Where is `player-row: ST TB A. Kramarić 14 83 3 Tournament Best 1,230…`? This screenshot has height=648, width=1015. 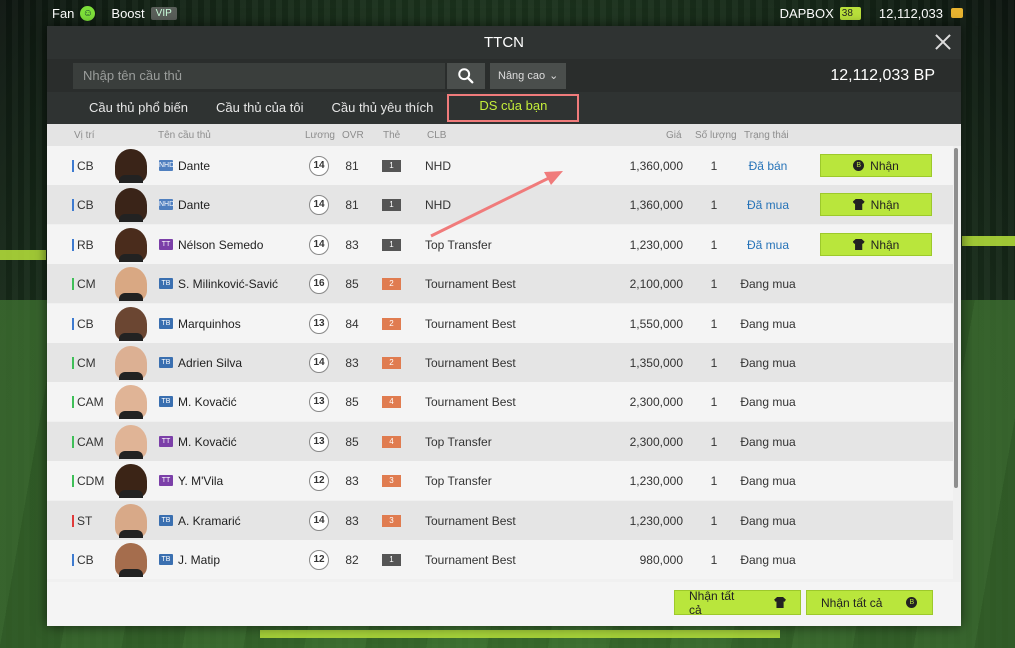
player-row: ST TB A. Kramarić 14 83 3 Tournament Best 1,230… is located at coordinates (500, 520).